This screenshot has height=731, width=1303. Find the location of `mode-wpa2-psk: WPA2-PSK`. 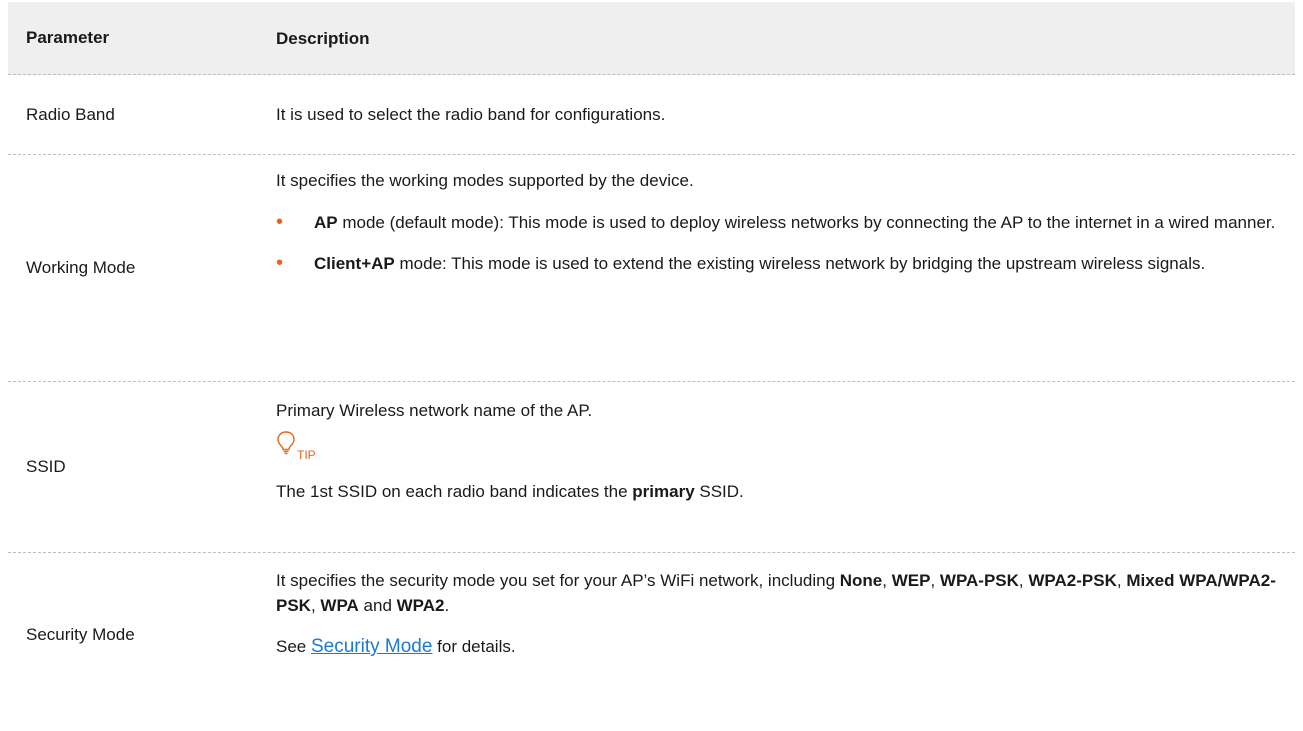

mode-wpa2-psk: WPA2-PSK is located at coordinates (1072, 580).